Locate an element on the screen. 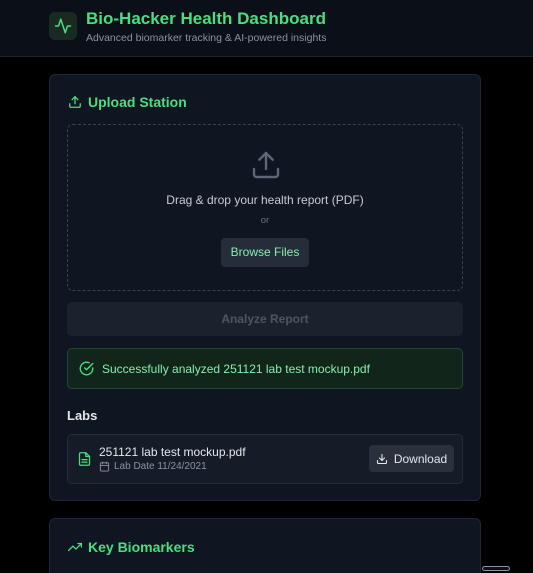 This screenshot has height=573, width=533. app-logo is located at coordinates (63, 26).